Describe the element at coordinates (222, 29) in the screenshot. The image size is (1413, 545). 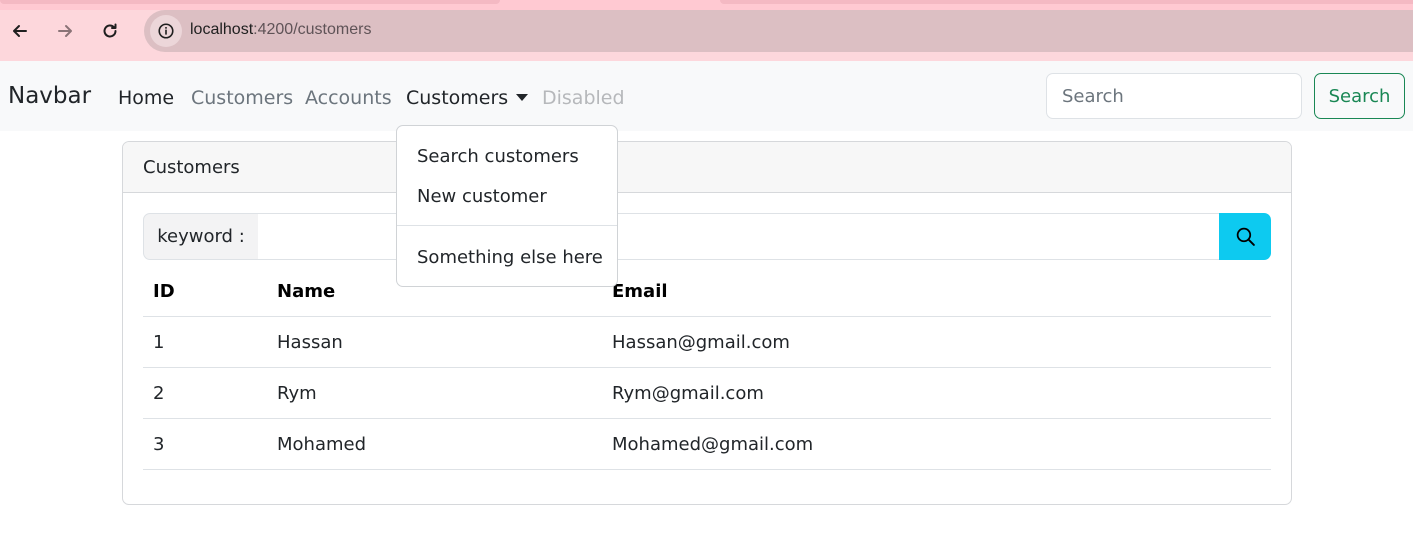
I see `url-host: localhost` at that location.